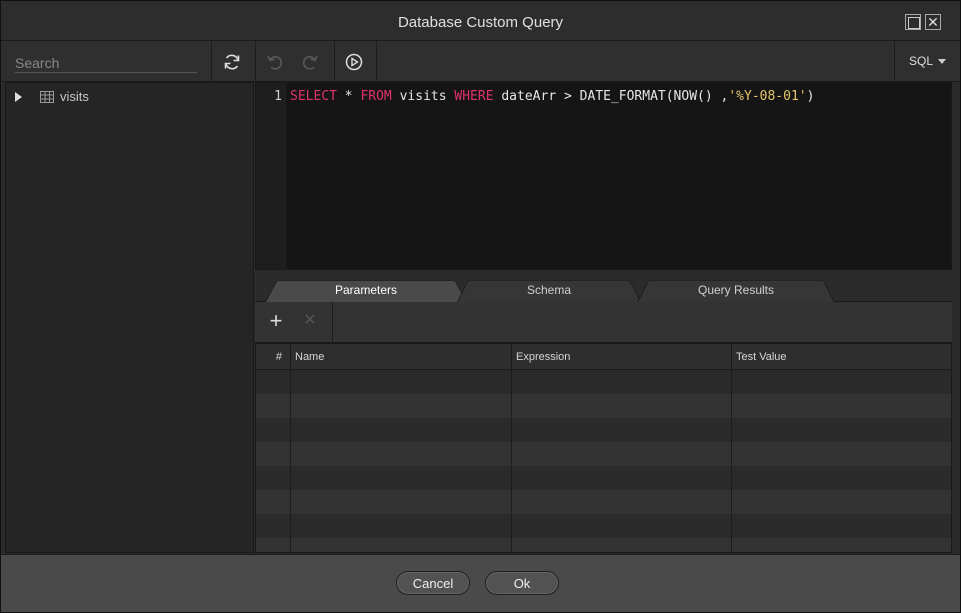 The height and width of the screenshot is (613, 961). I want to click on toolbar: SQL, so click(480, 61).